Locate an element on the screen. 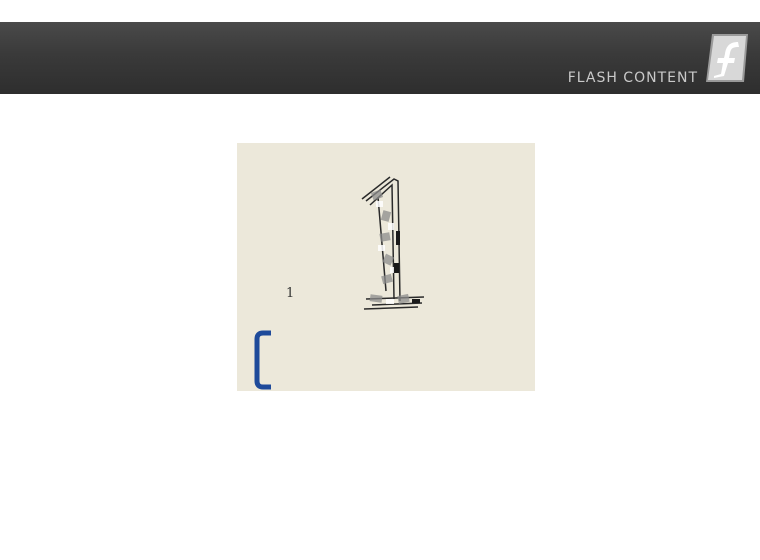 This screenshot has width=760, height=560. small-number-label: 1 is located at coordinates (290, 293).